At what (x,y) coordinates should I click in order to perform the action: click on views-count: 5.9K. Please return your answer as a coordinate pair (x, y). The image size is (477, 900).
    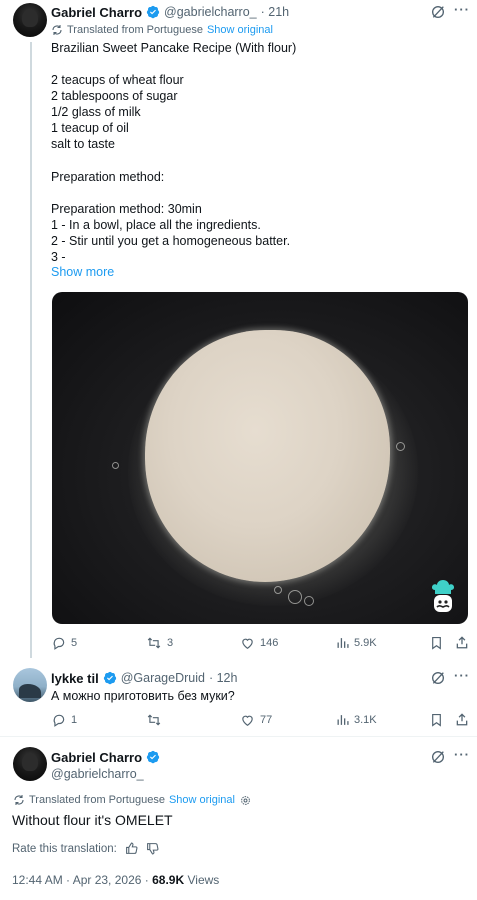
    Looking at the image, I should click on (365, 642).